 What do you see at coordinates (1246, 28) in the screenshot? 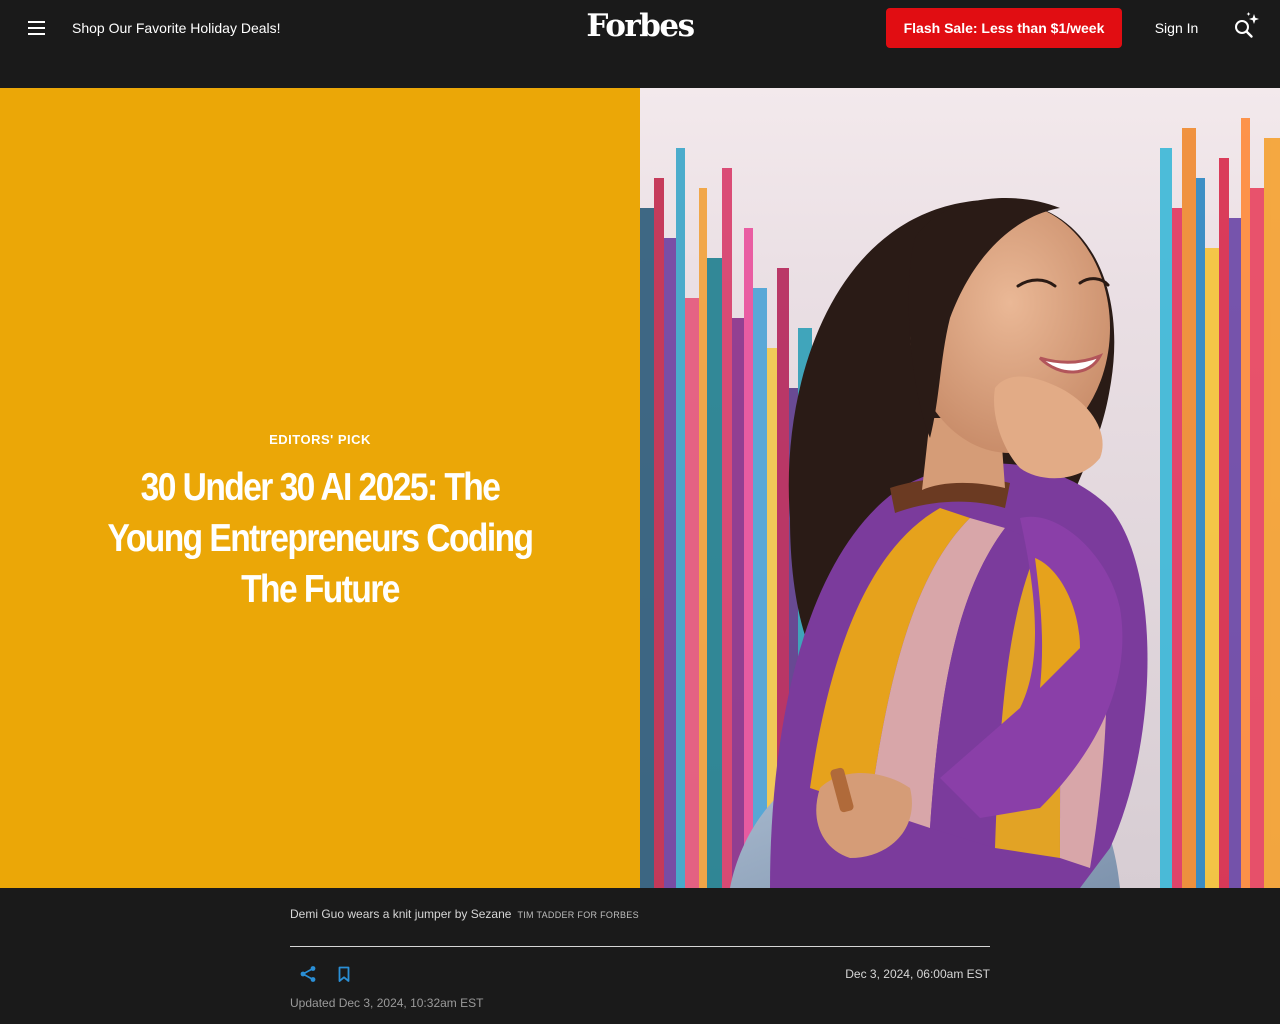
I see `search-sparkle-icon` at bounding box center [1246, 28].